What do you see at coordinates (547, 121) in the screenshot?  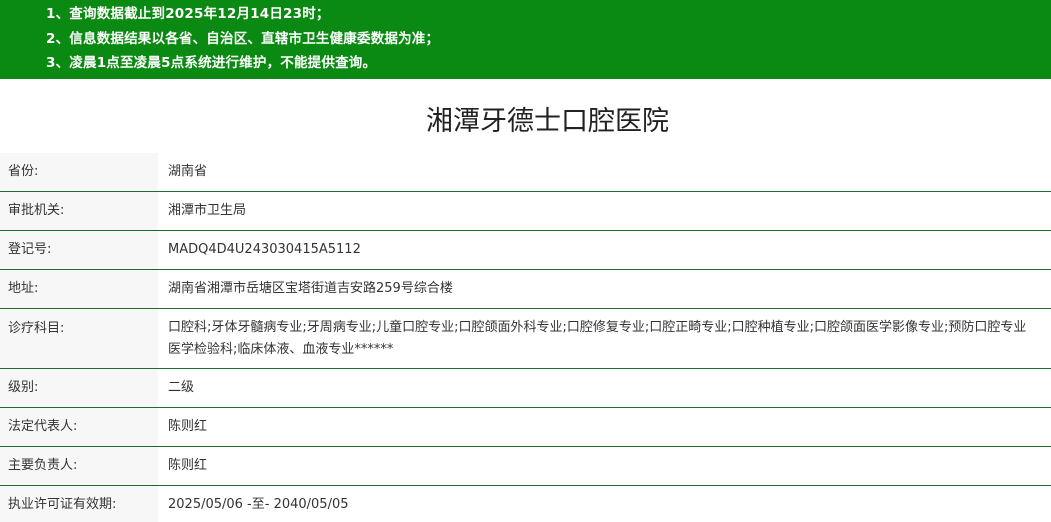 I see `hospital-title: 湘潭牙德士口腔医院` at bounding box center [547, 121].